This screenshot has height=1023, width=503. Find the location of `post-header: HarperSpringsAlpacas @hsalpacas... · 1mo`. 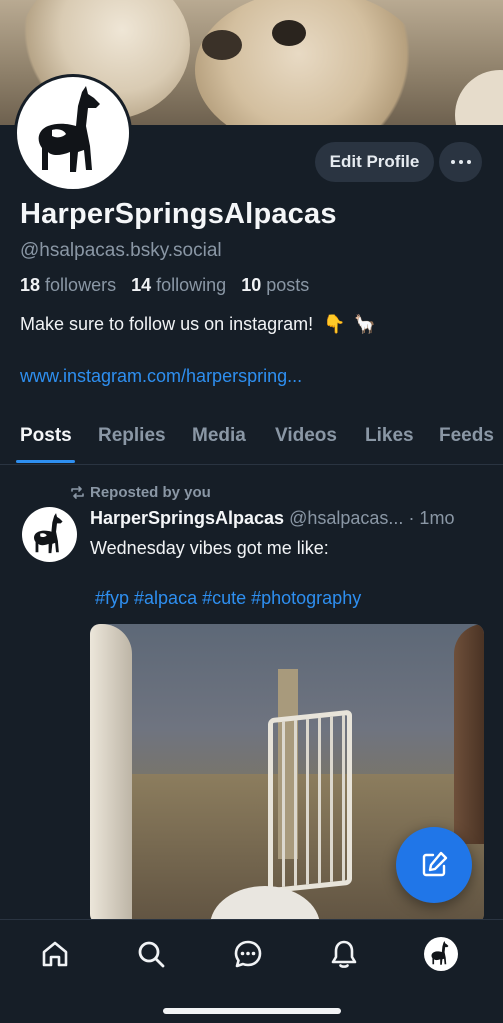

post-header: HarperSpringsAlpacas @hsalpacas... · 1mo is located at coordinates (287, 518).